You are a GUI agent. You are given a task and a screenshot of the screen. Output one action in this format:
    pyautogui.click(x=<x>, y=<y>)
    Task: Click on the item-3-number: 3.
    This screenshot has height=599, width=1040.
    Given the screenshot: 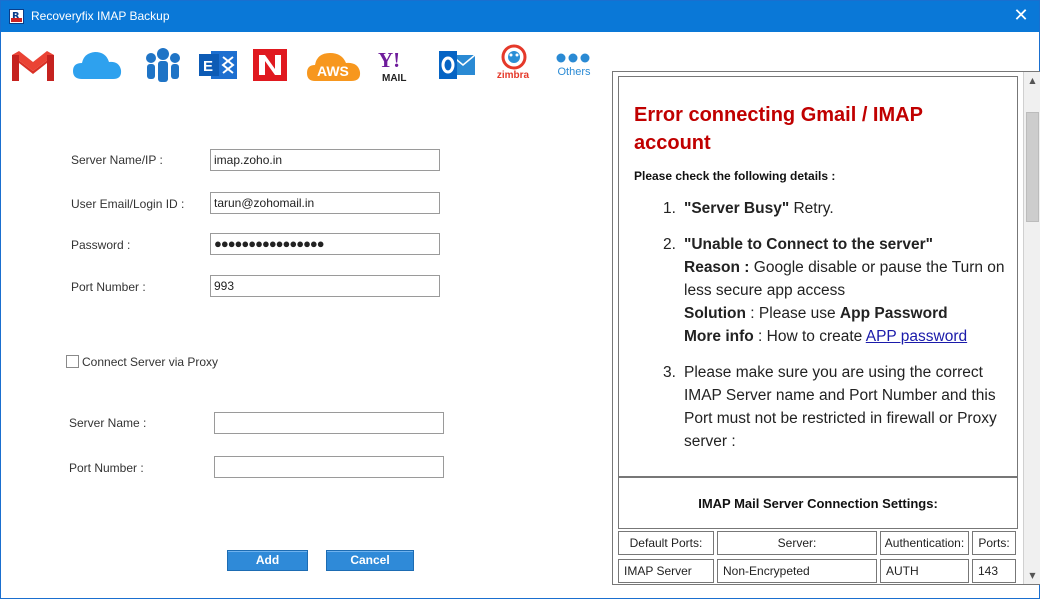 What is the action you would take?
    pyautogui.click(x=669, y=372)
    